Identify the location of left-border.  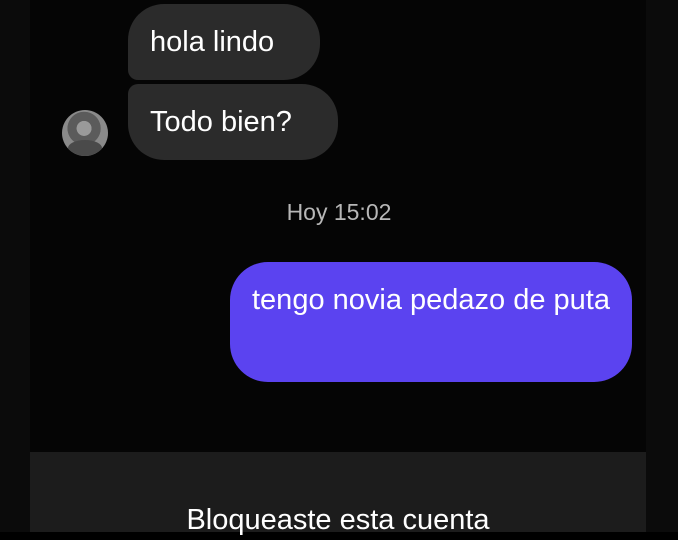
(15, 266).